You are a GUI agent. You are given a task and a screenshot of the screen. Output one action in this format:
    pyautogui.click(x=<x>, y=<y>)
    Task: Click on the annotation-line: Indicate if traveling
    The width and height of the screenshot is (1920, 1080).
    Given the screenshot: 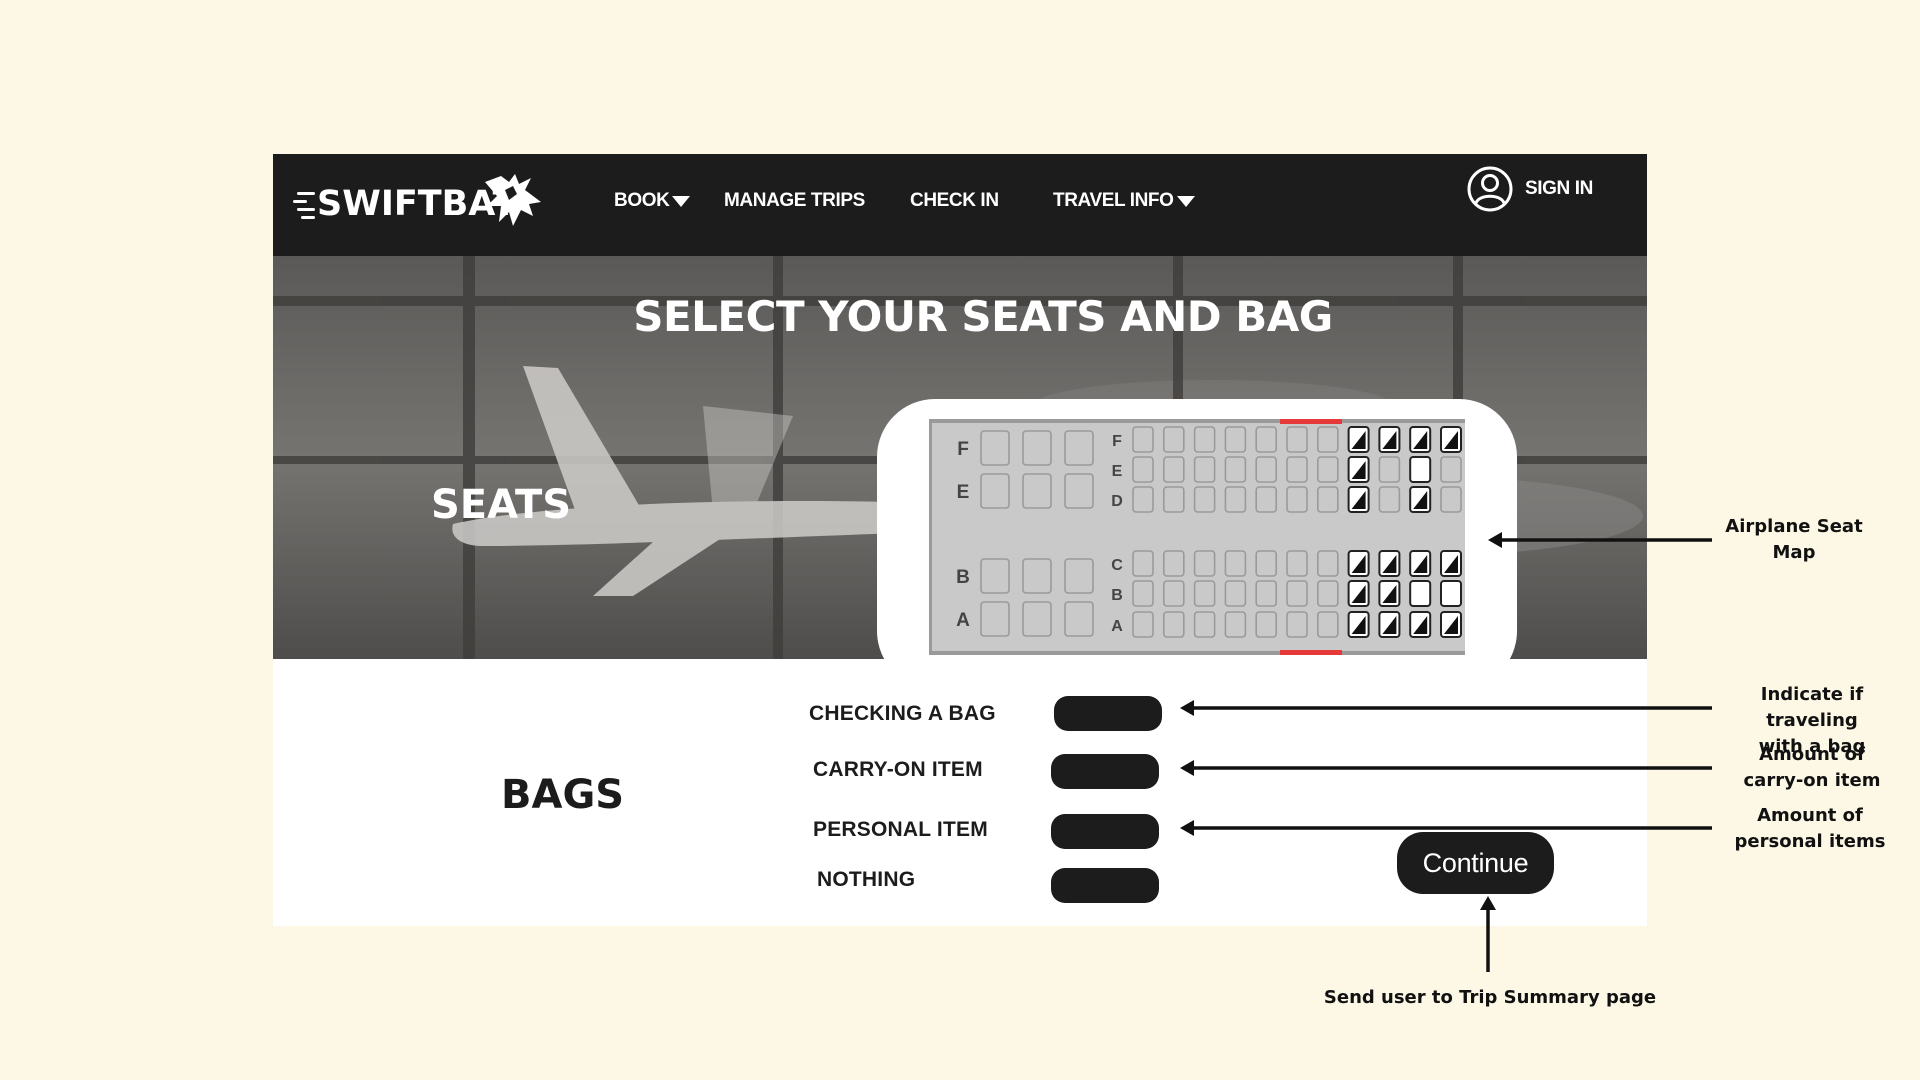 What is the action you would take?
    pyautogui.click(x=1812, y=707)
    